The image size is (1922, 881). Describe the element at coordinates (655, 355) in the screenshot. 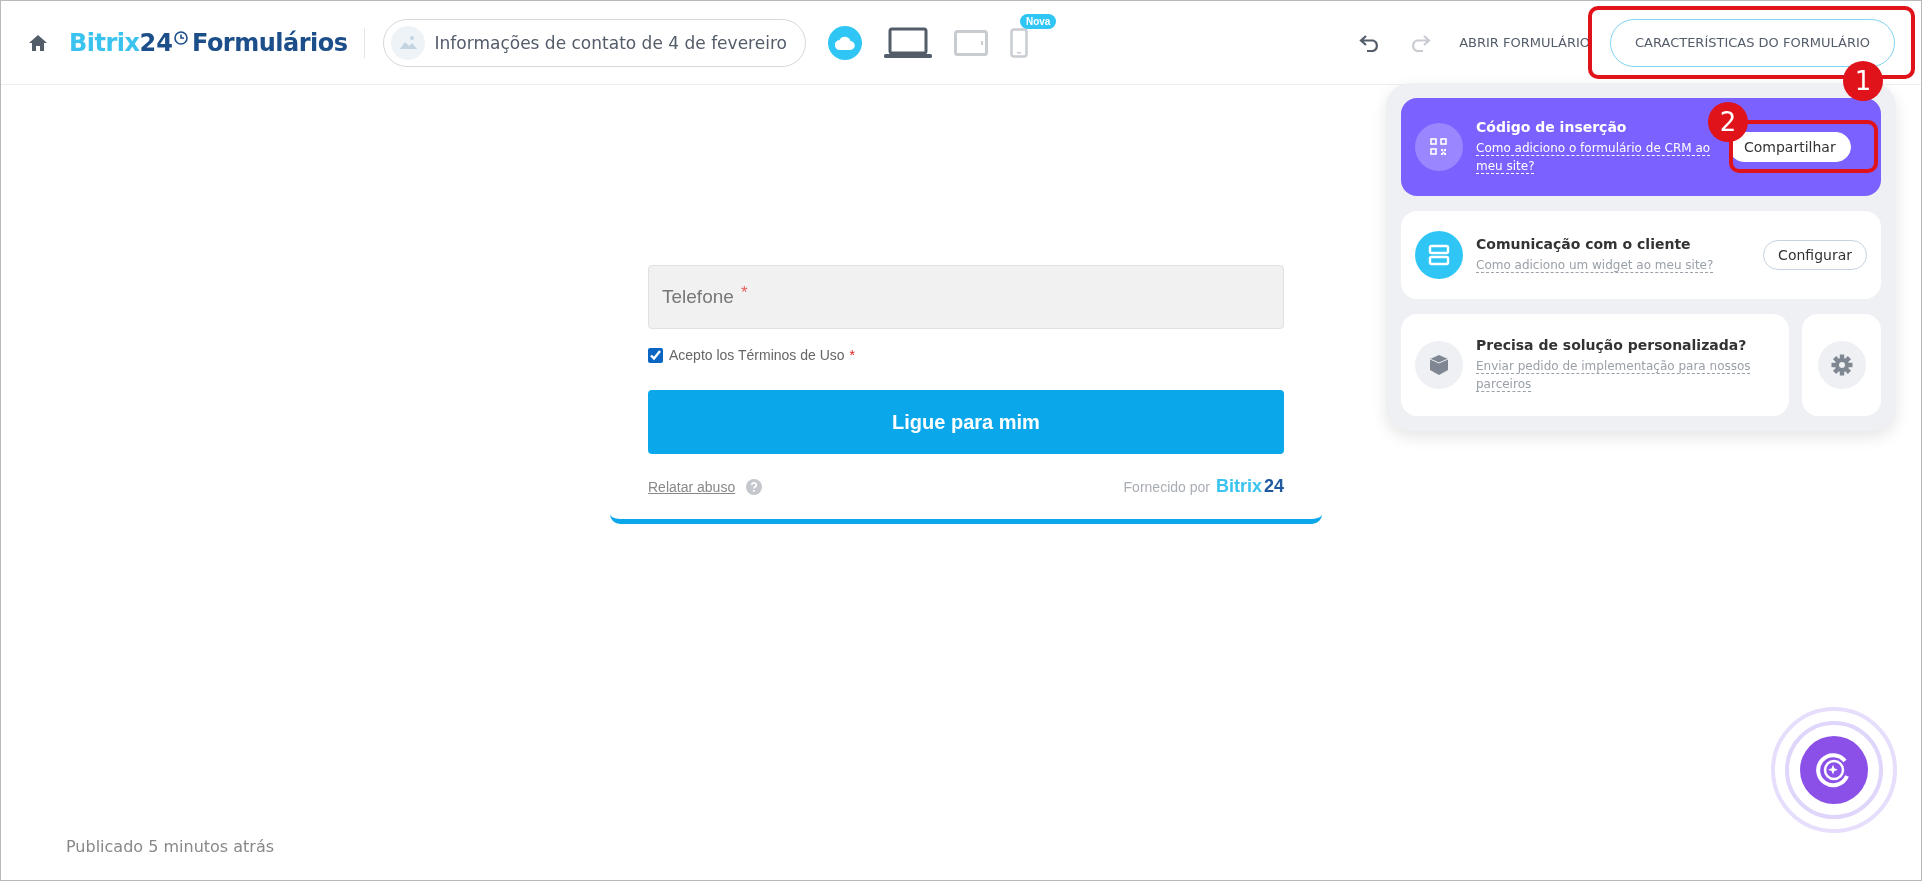

I see `terms-checkbox` at that location.